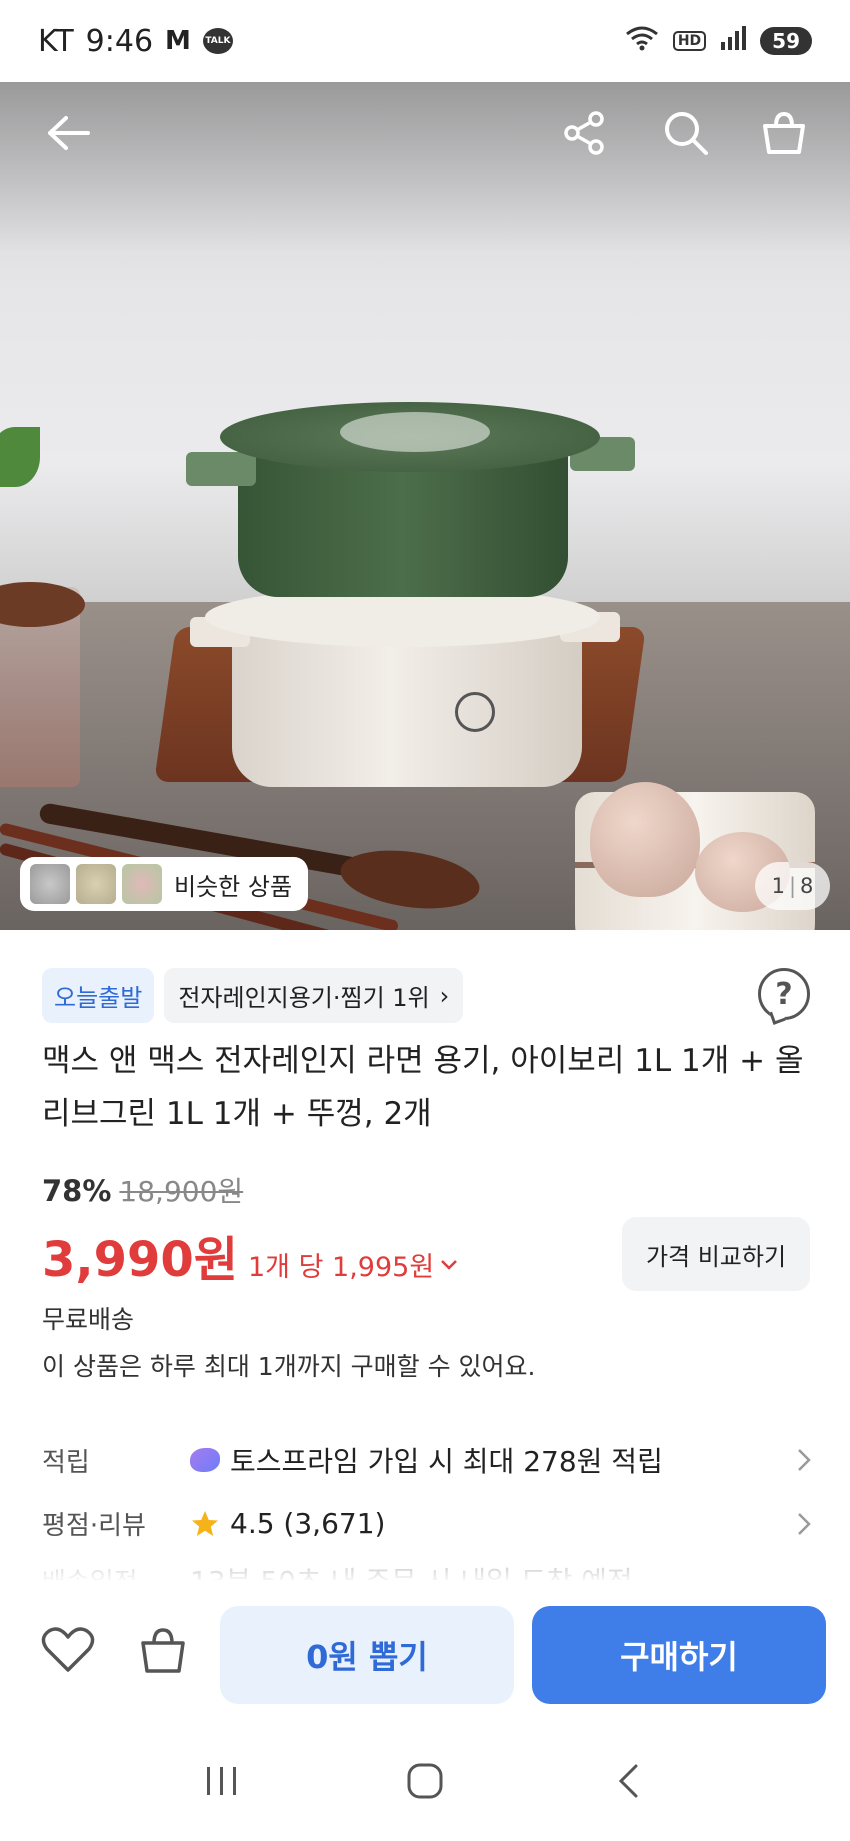 This screenshot has height=1841, width=850. What do you see at coordinates (784, 994) in the screenshot?
I see `help-icon: ?` at bounding box center [784, 994].